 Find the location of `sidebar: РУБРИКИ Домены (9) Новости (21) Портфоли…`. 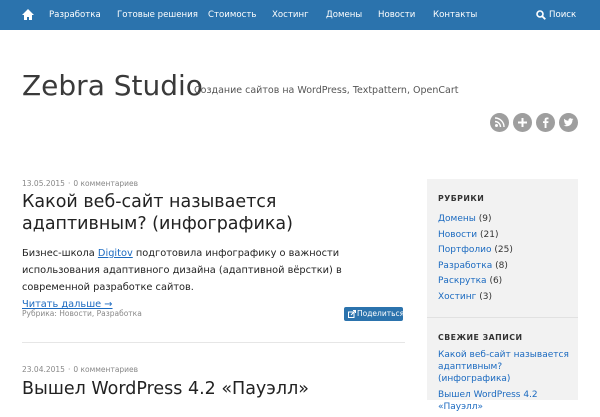

sidebar: РУБРИКИ Домены (9) Новости (21) Портфоли… is located at coordinates (502, 295).